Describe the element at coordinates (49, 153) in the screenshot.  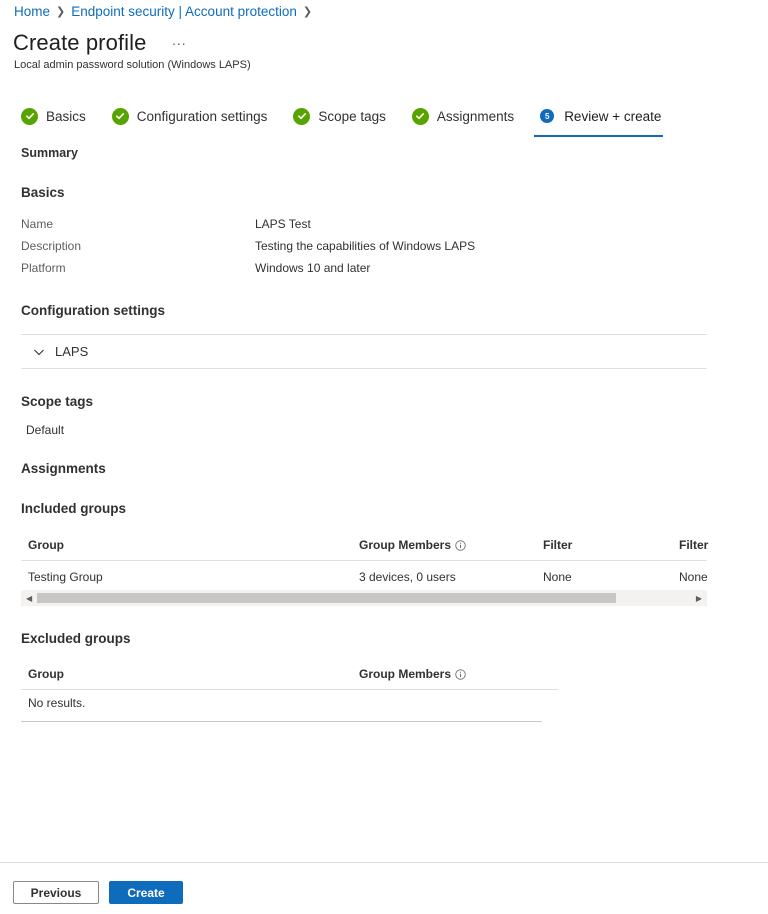
I see `summary-label: Summary` at that location.